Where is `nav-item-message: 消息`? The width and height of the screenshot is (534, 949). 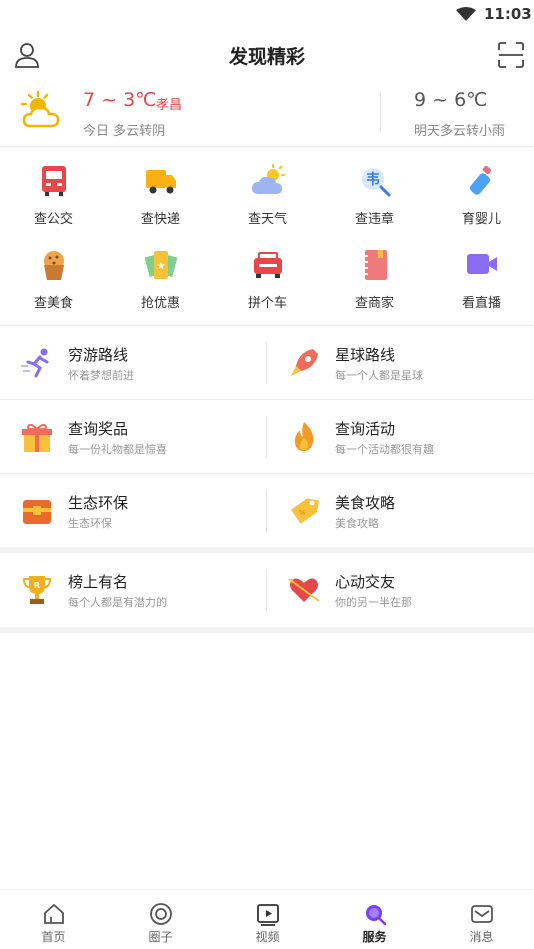
nav-item-message: 消息 is located at coordinates (481, 919).